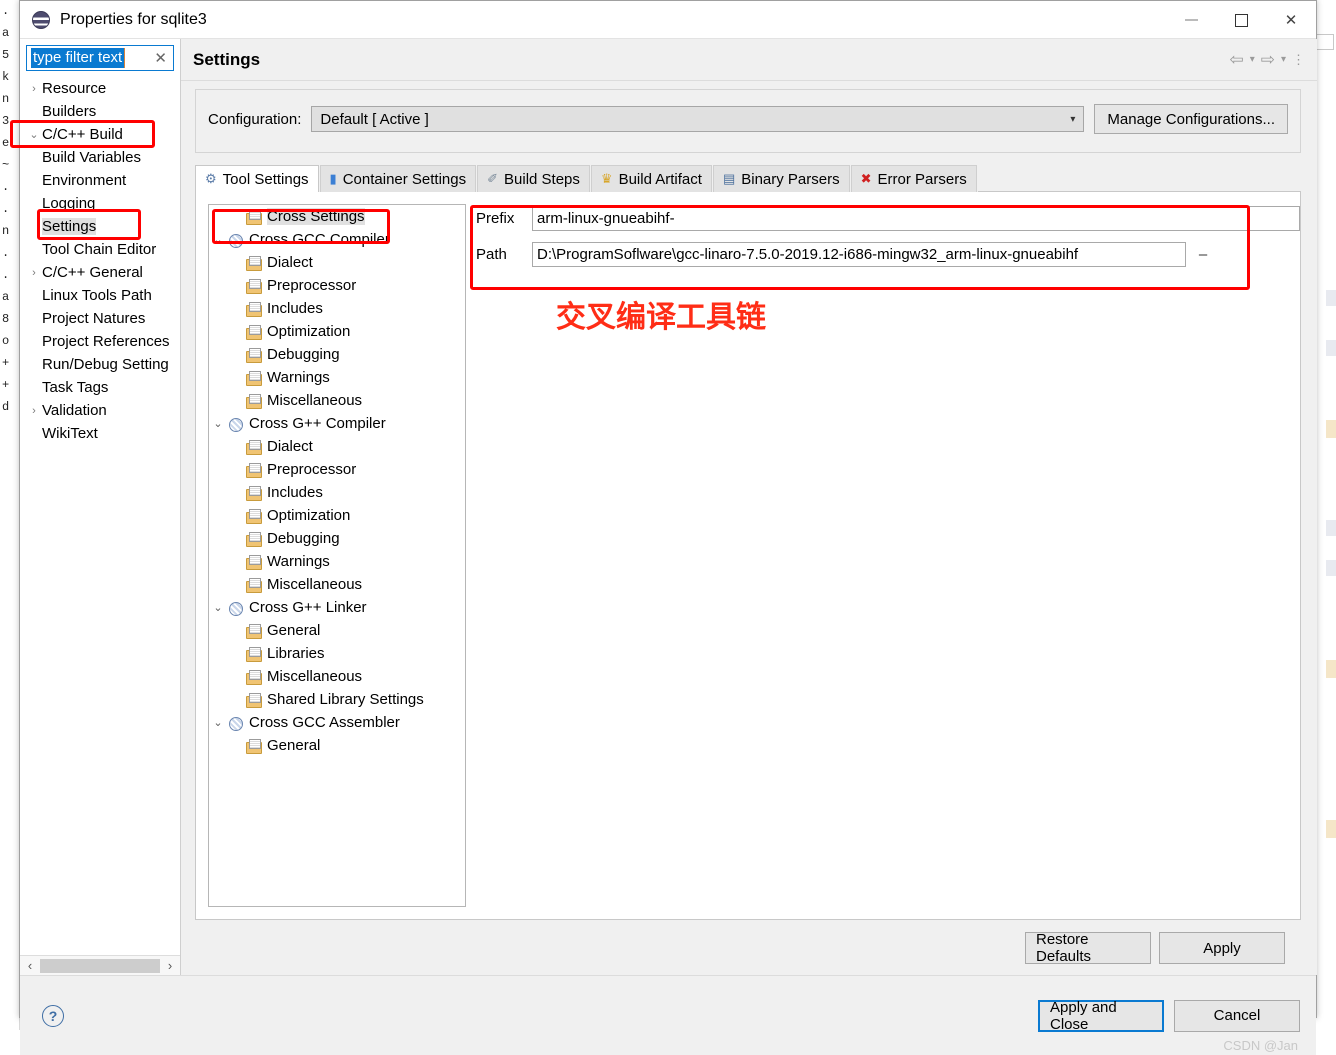 Image resolution: width=1336 pixels, height=1055 pixels. Describe the element at coordinates (100, 180) in the screenshot. I see `sidebar-item-environment: Environment` at that location.